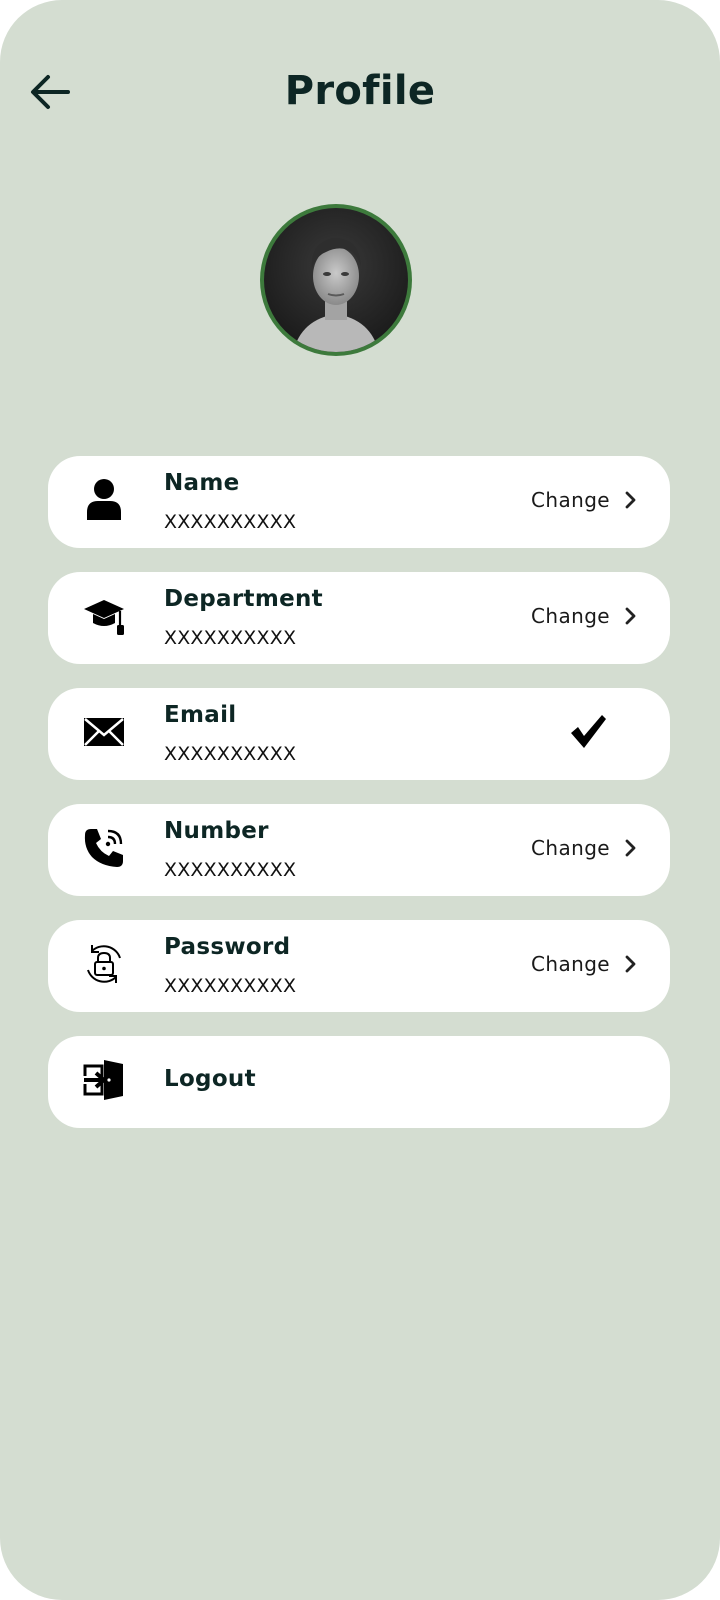 The width and height of the screenshot is (720, 1600). I want to click on name-value: XXXXXXXXXX, so click(230, 522).